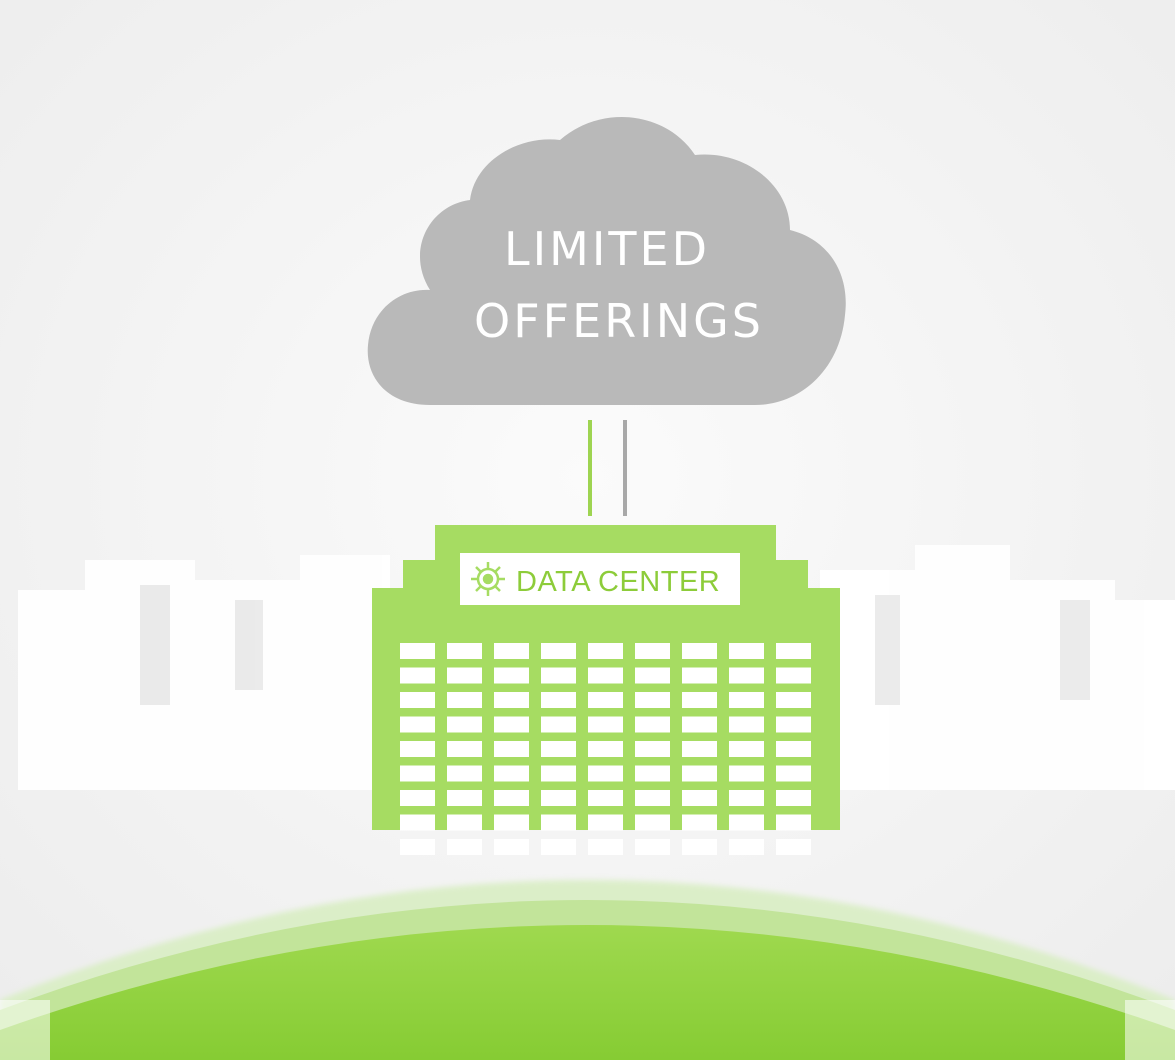 The height and width of the screenshot is (1060, 1175). I want to click on gear-circuit-icon, so click(488, 579).